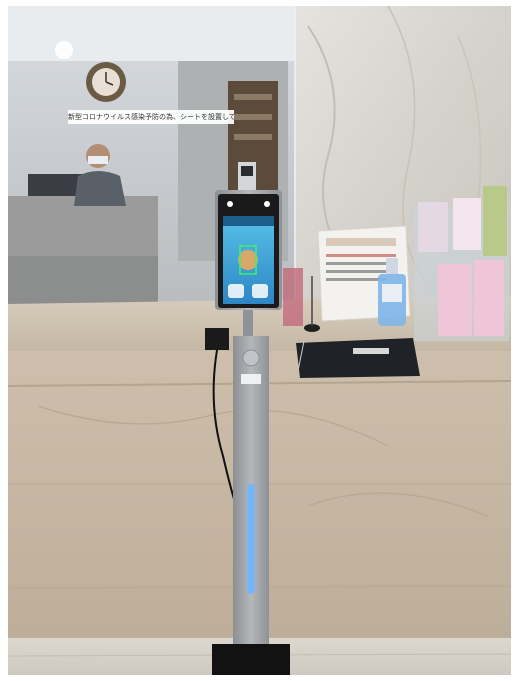  I want to click on receptionist-mask, so click(98, 160).